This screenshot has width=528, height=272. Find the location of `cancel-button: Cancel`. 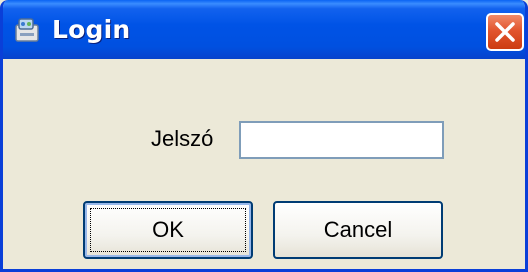

cancel-button: Cancel is located at coordinates (358, 230).